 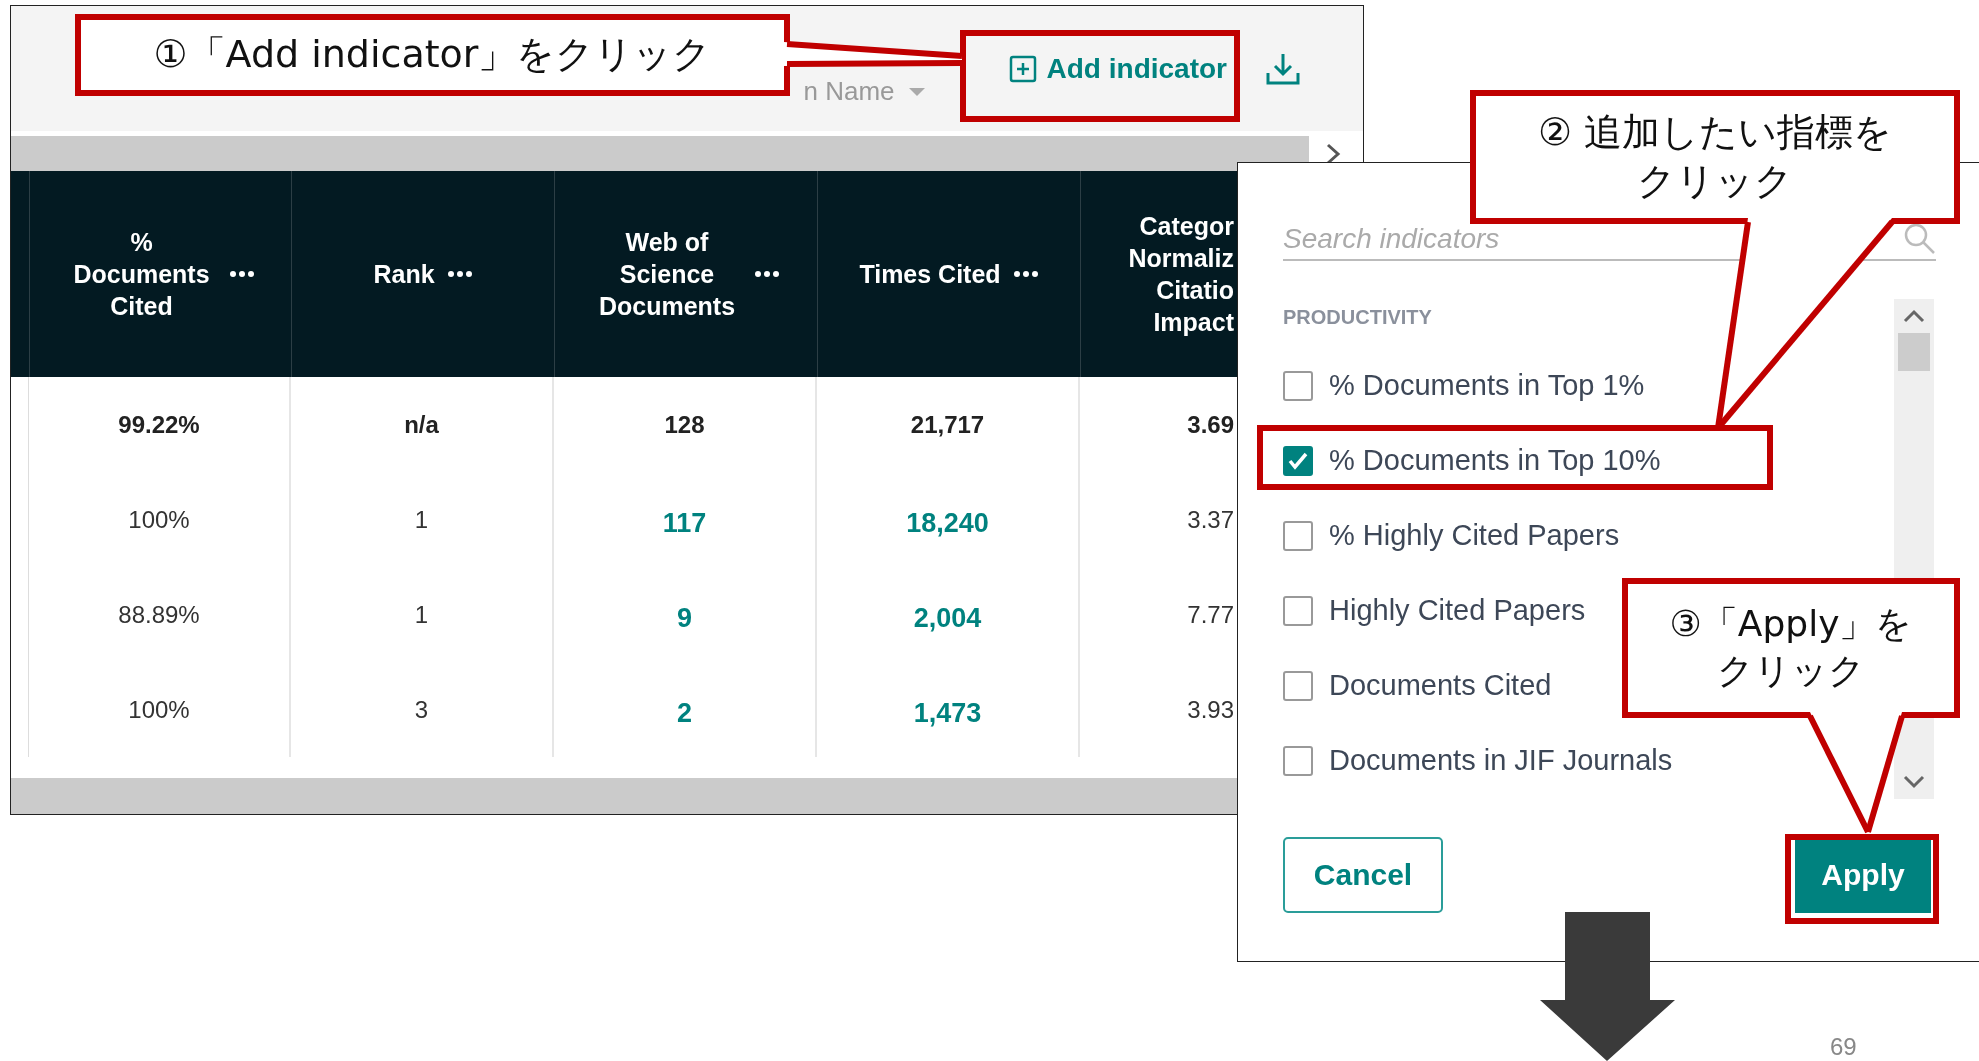 I want to click on indicator-option: % Documents in Top 1%, so click(x=1464, y=385).